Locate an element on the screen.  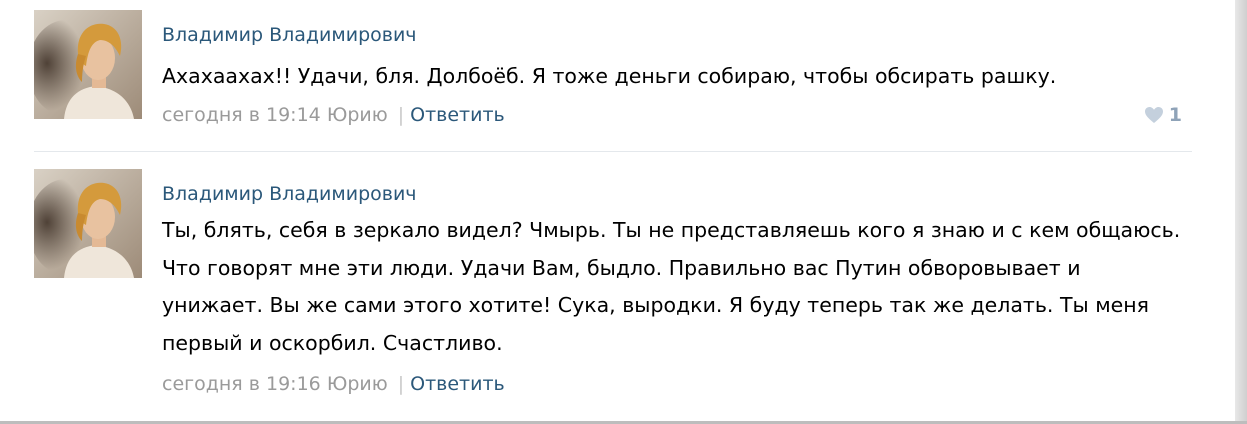
comment-time: сегодня в 19:14 is located at coordinates (241, 115).